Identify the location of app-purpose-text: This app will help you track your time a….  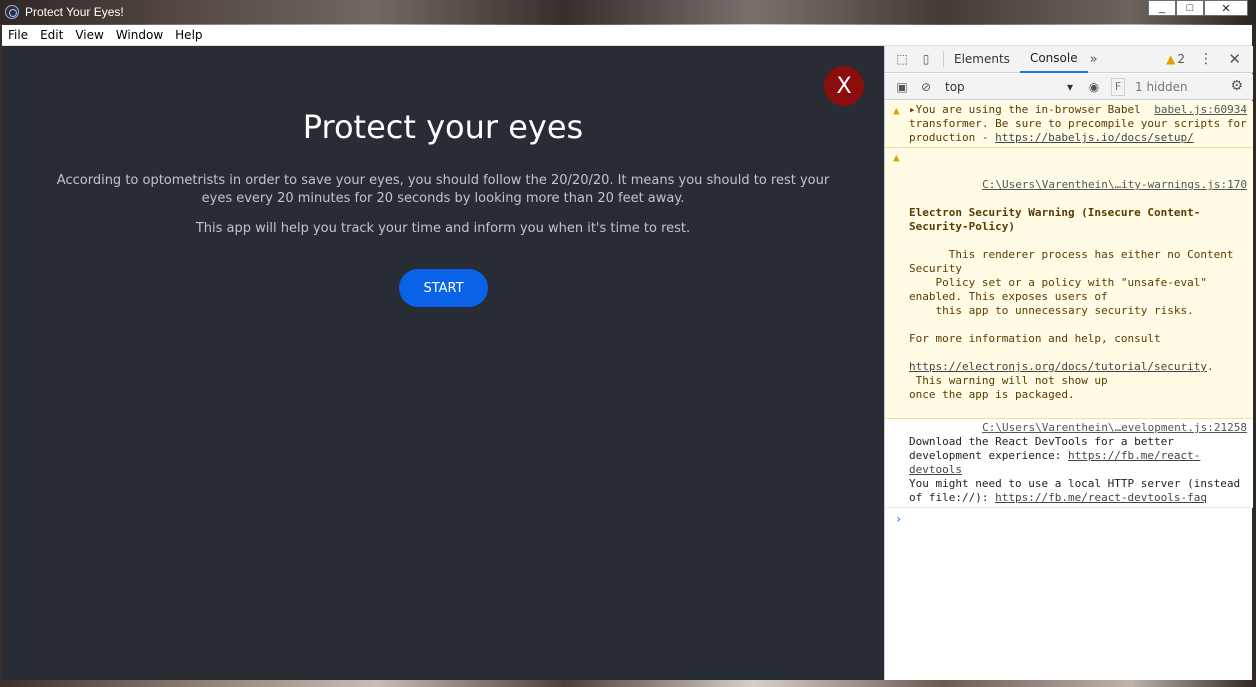
(443, 228).